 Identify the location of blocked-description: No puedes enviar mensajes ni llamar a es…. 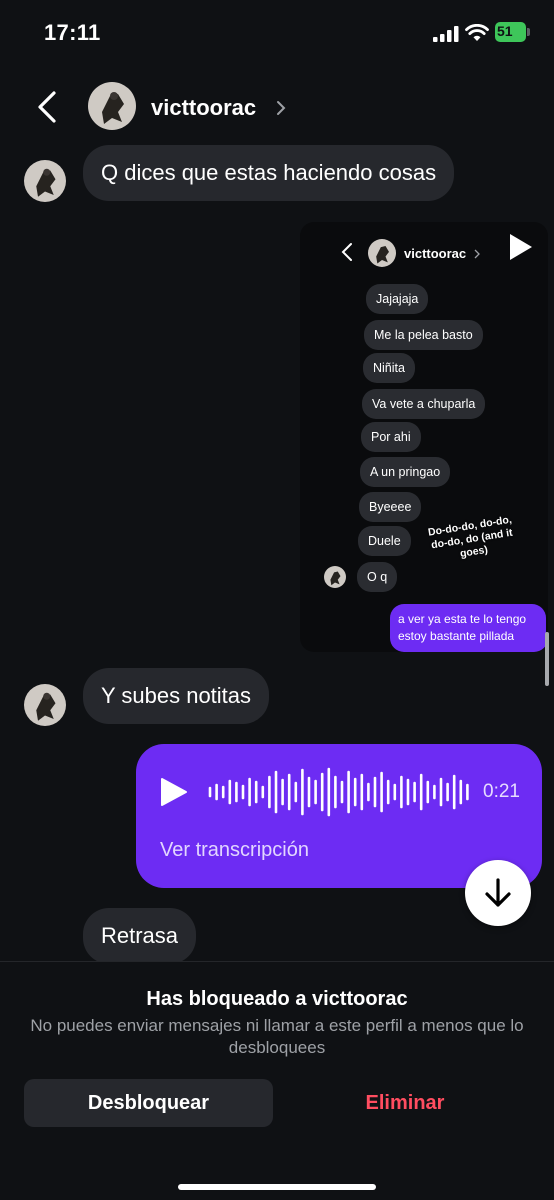
(277, 1036).